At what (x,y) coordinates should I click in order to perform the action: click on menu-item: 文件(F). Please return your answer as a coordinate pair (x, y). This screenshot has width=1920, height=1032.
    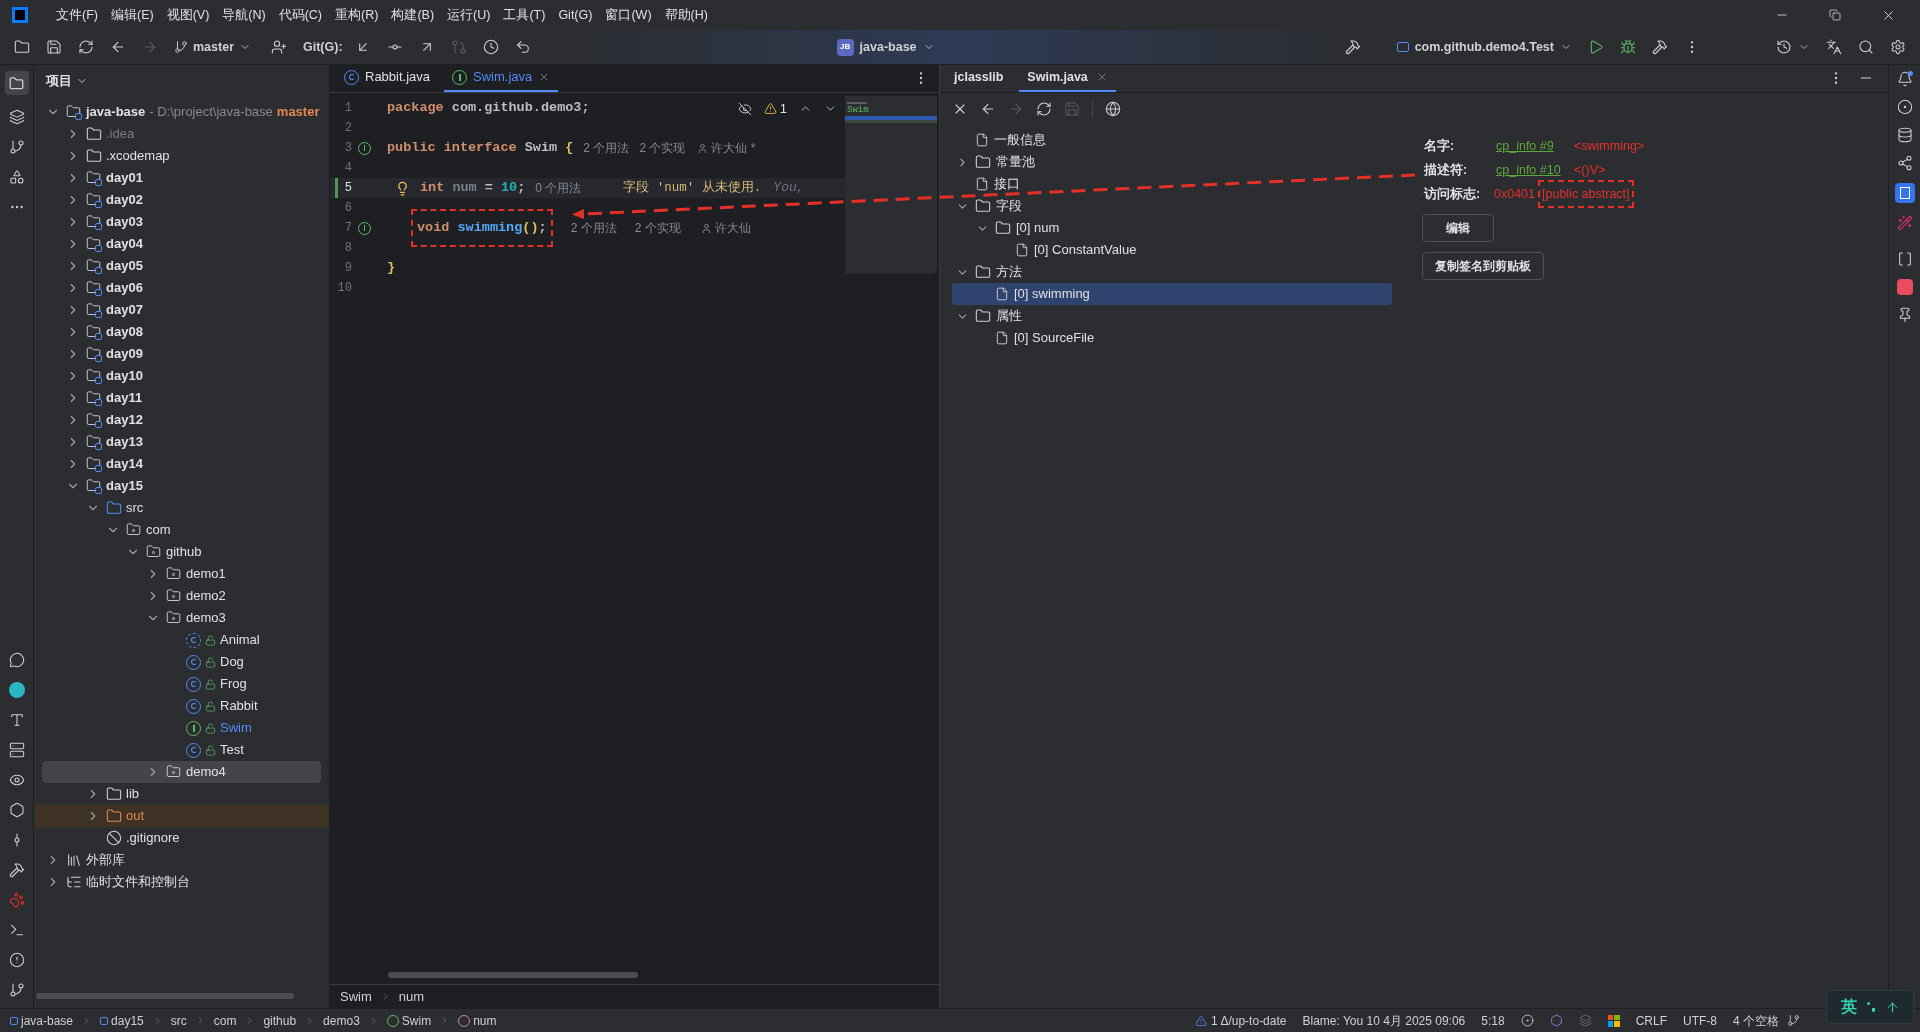
    Looking at the image, I should click on (77, 15).